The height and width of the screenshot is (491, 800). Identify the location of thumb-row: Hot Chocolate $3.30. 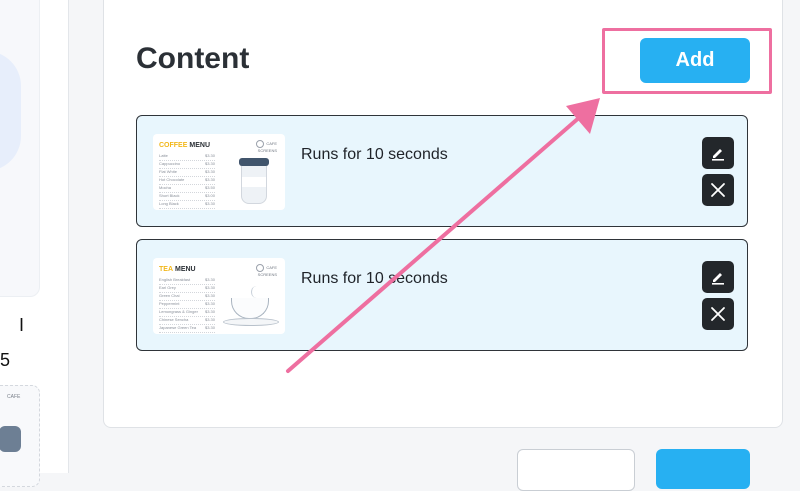
(187, 181).